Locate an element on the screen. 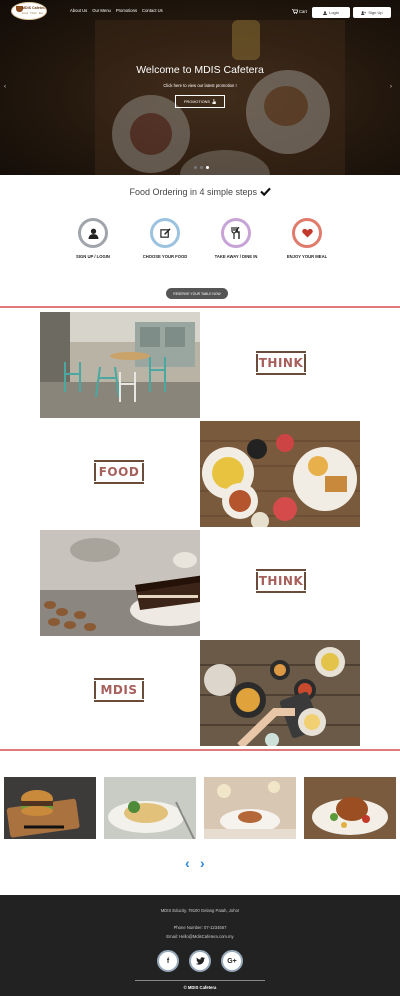 This screenshot has width=400, height=996. logo: MDIS Cafetera Food · Think · Eat is located at coordinates (29, 11).